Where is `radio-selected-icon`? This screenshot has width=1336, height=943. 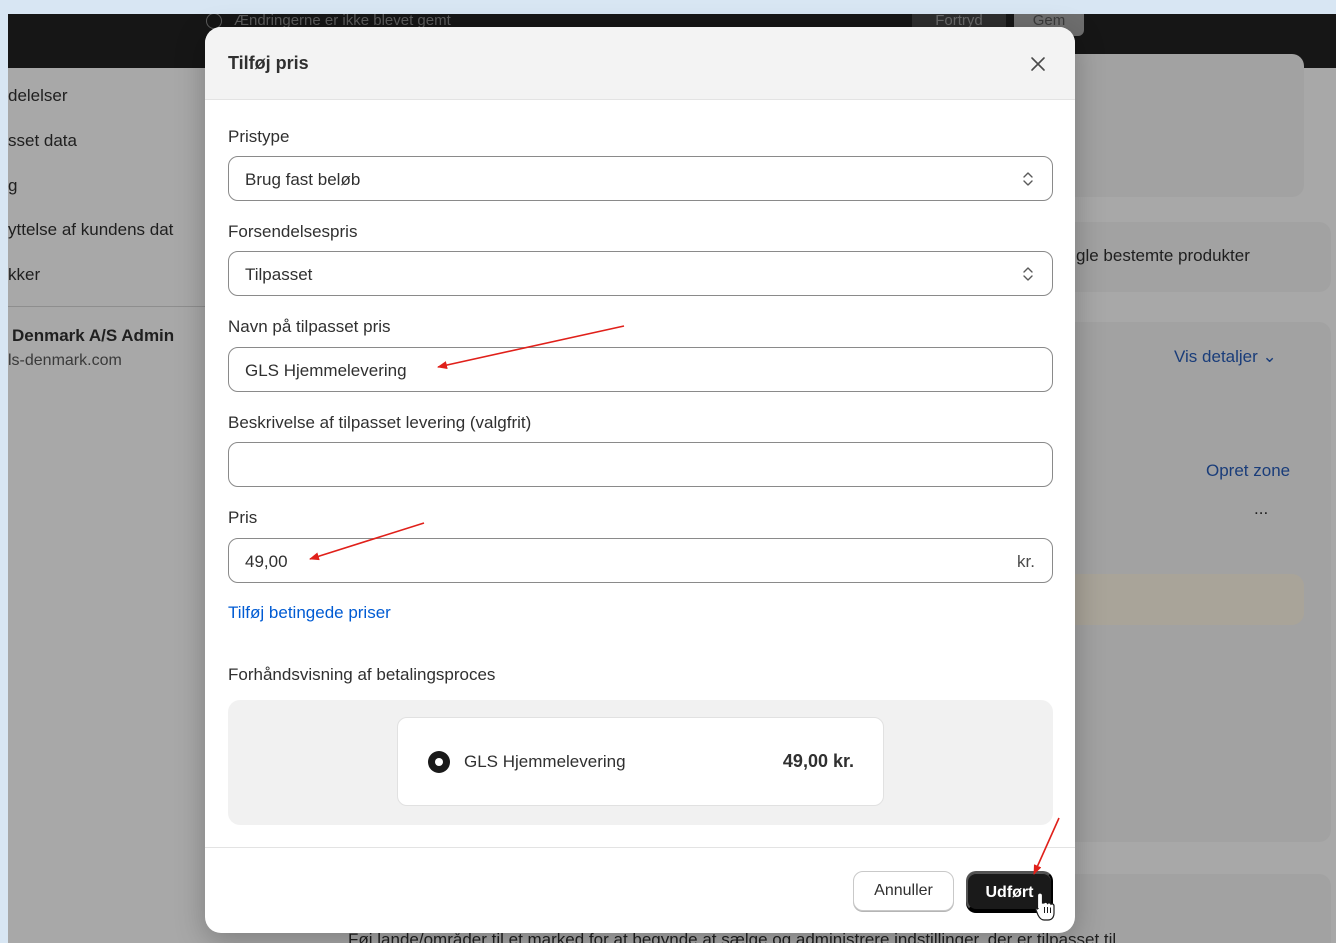
radio-selected-icon is located at coordinates (439, 762).